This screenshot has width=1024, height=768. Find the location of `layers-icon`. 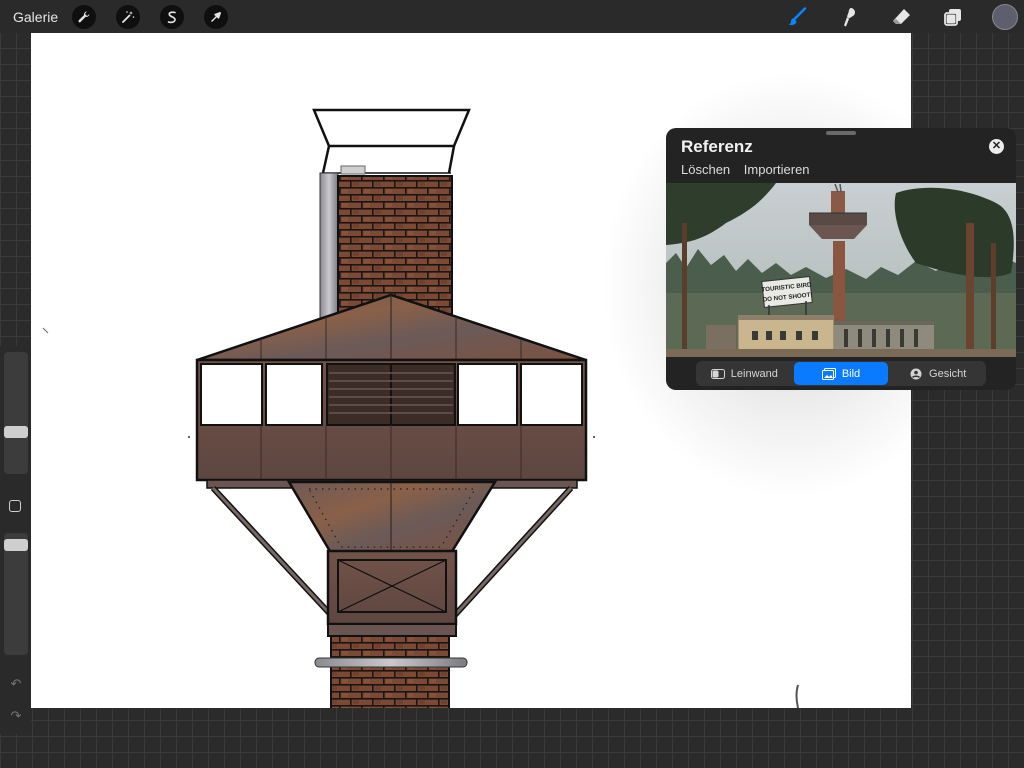

layers-icon is located at coordinates (952, 17).